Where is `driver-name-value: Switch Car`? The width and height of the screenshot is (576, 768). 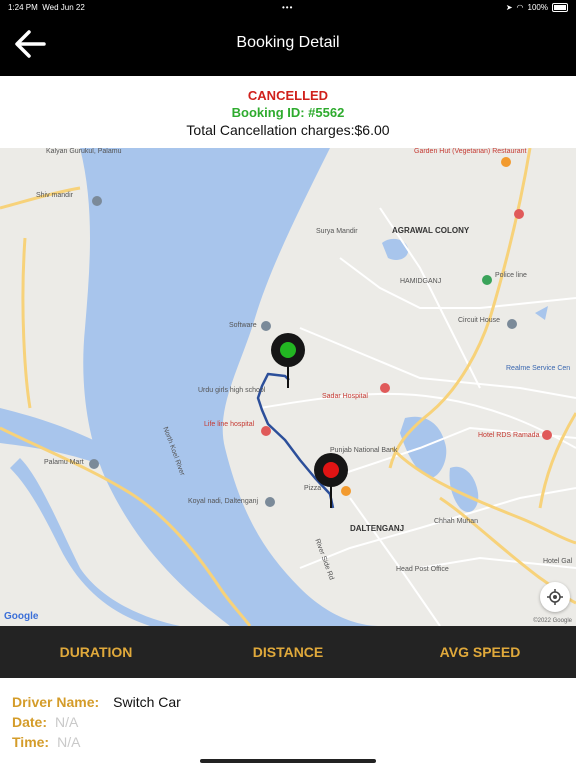 driver-name-value: Switch Car is located at coordinates (147, 702).